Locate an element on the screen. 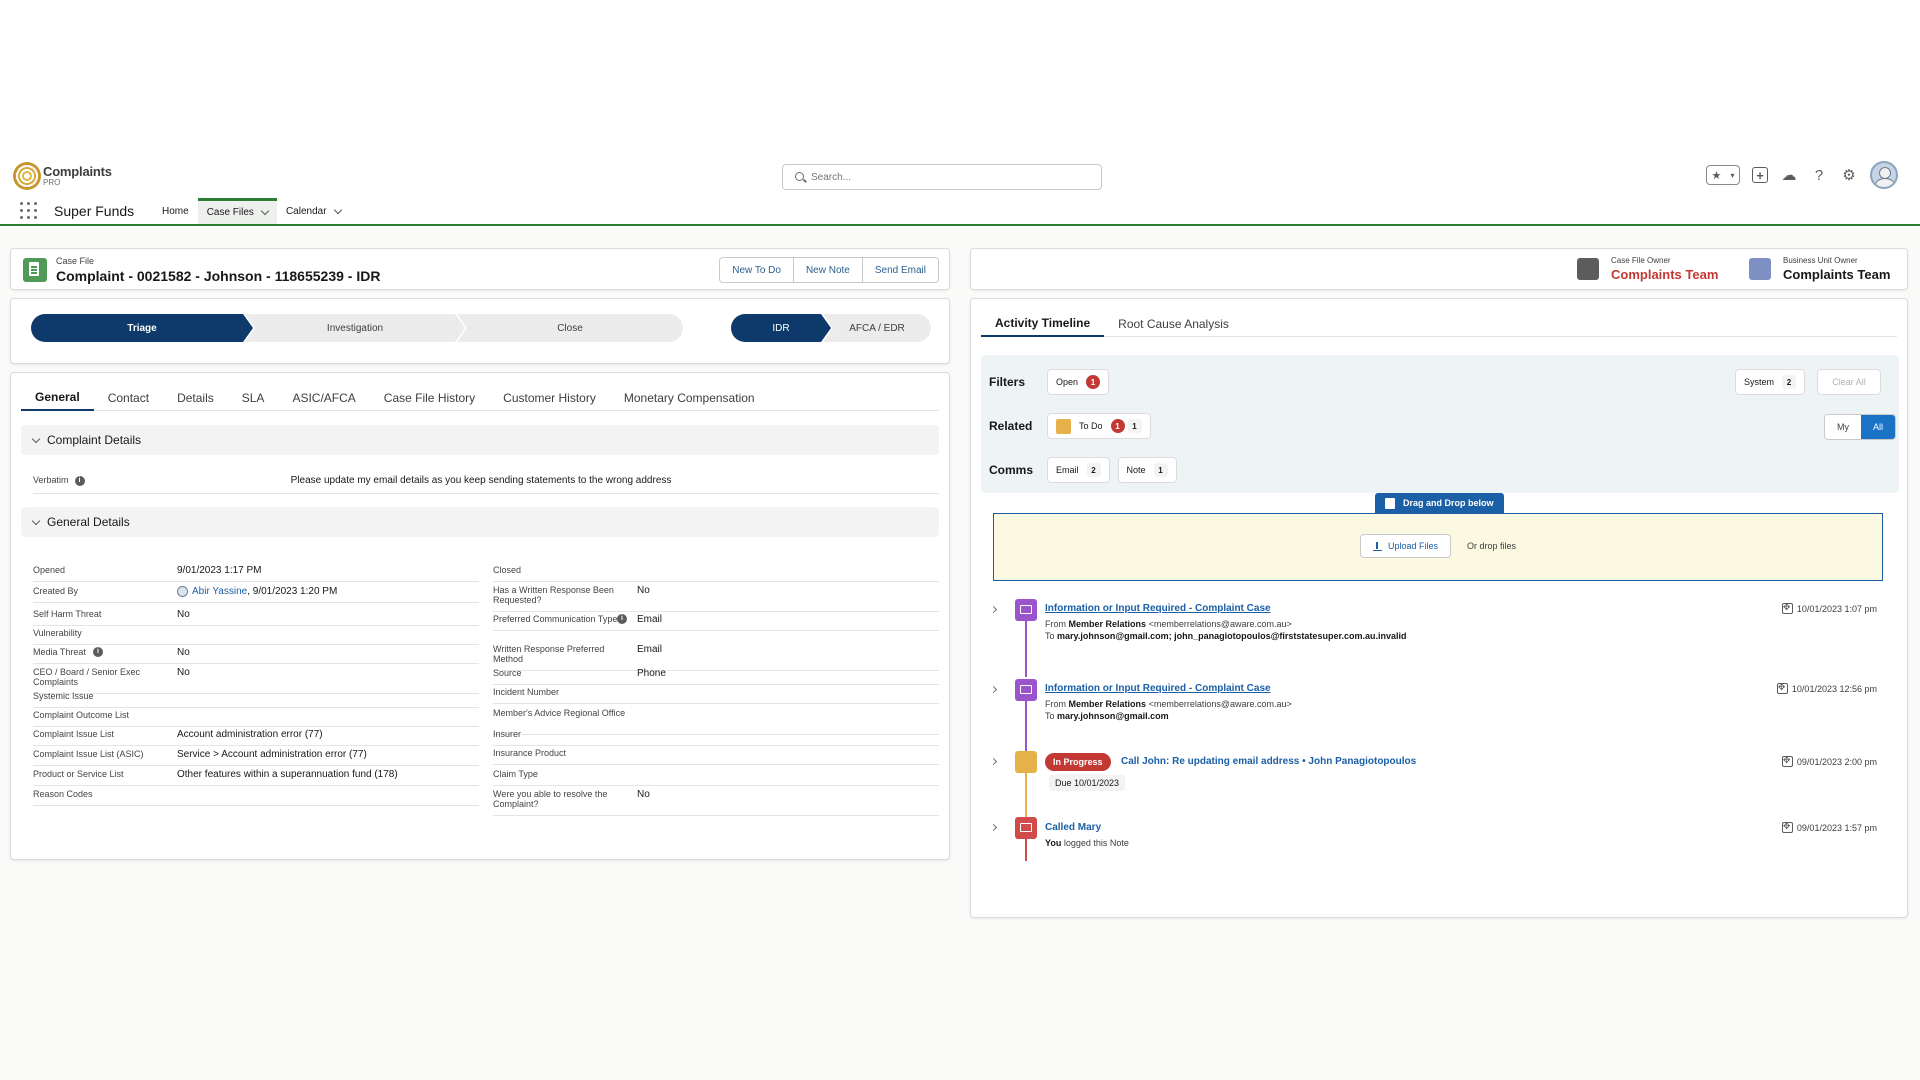  nav-calendar: Calendar is located at coordinates (313, 211).